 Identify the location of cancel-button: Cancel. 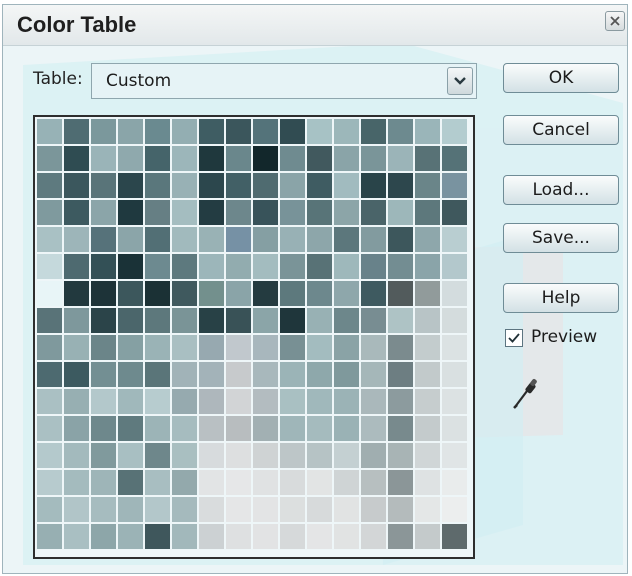
(561, 130).